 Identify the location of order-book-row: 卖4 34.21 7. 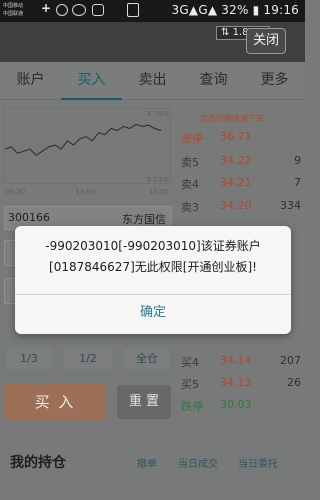
(240, 183).